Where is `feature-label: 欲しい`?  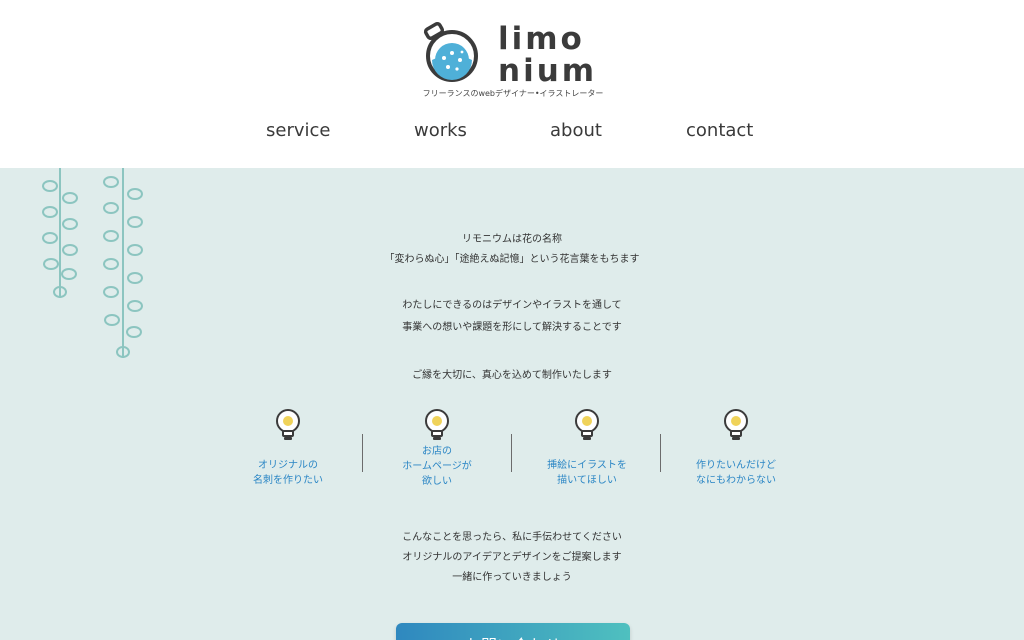
feature-label: 欲しい is located at coordinates (437, 481).